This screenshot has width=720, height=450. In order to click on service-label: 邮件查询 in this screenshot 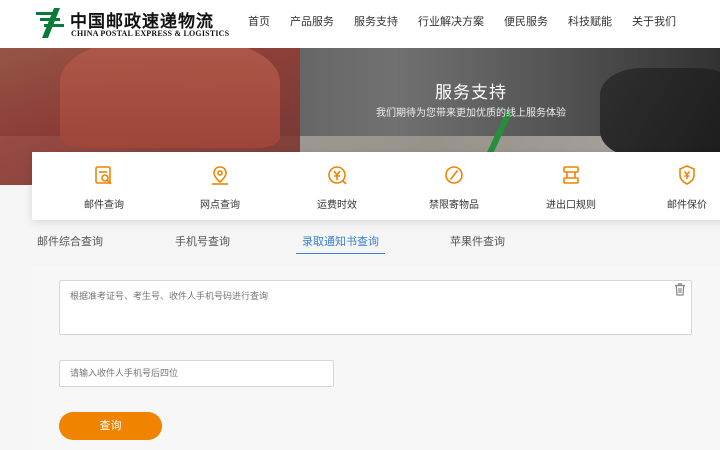, I will do `click(104, 205)`.